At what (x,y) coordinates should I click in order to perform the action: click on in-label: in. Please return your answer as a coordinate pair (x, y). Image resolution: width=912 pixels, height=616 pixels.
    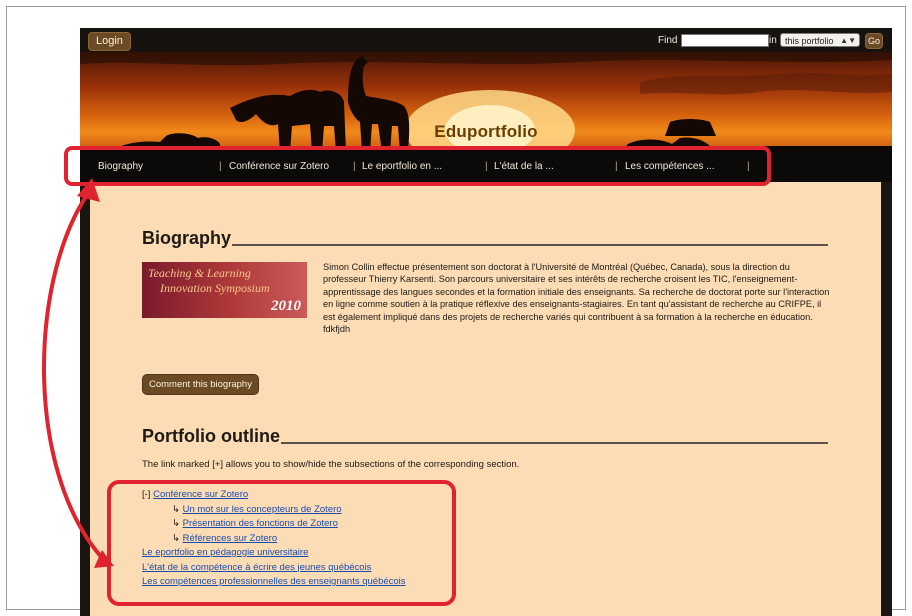
    Looking at the image, I should click on (773, 40).